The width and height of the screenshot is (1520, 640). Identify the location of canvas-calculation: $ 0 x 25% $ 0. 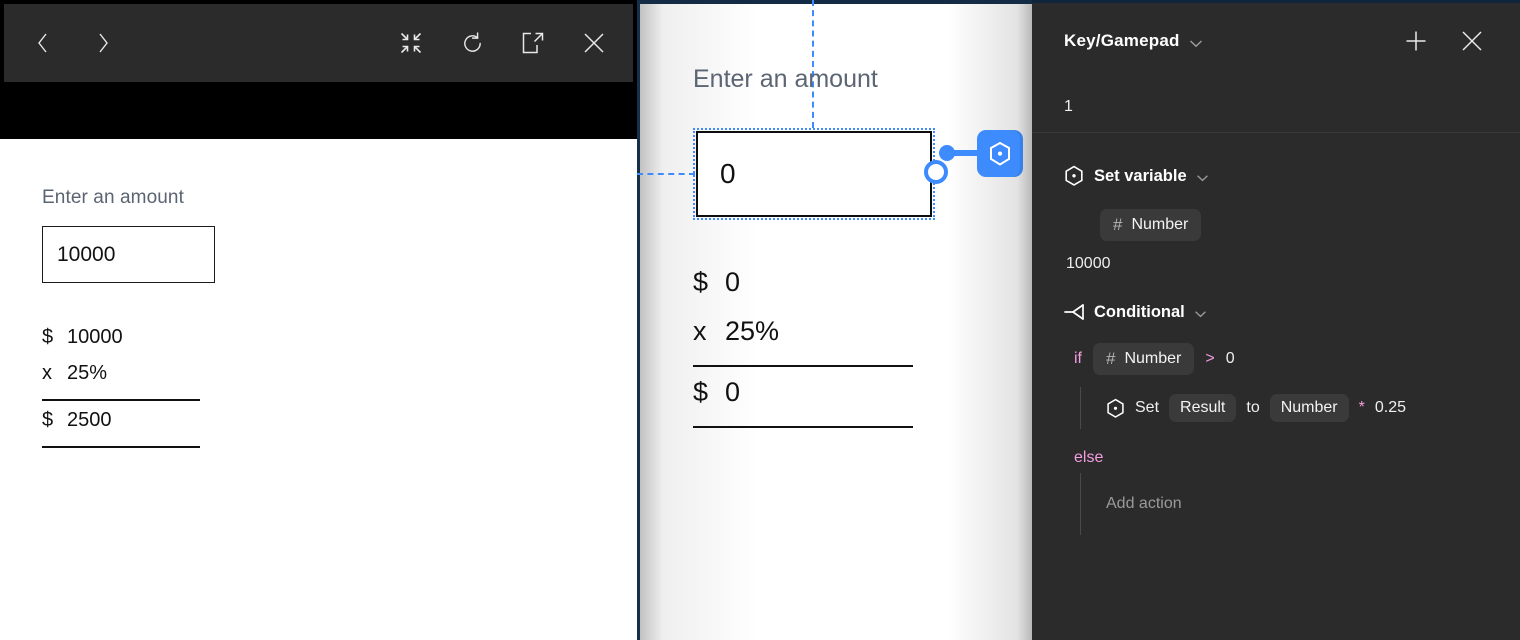
(803, 347).